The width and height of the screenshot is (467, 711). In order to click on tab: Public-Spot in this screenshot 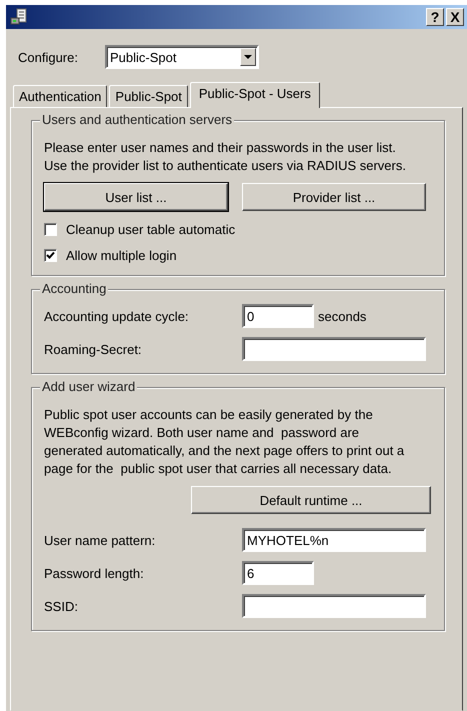, I will do `click(148, 96)`.